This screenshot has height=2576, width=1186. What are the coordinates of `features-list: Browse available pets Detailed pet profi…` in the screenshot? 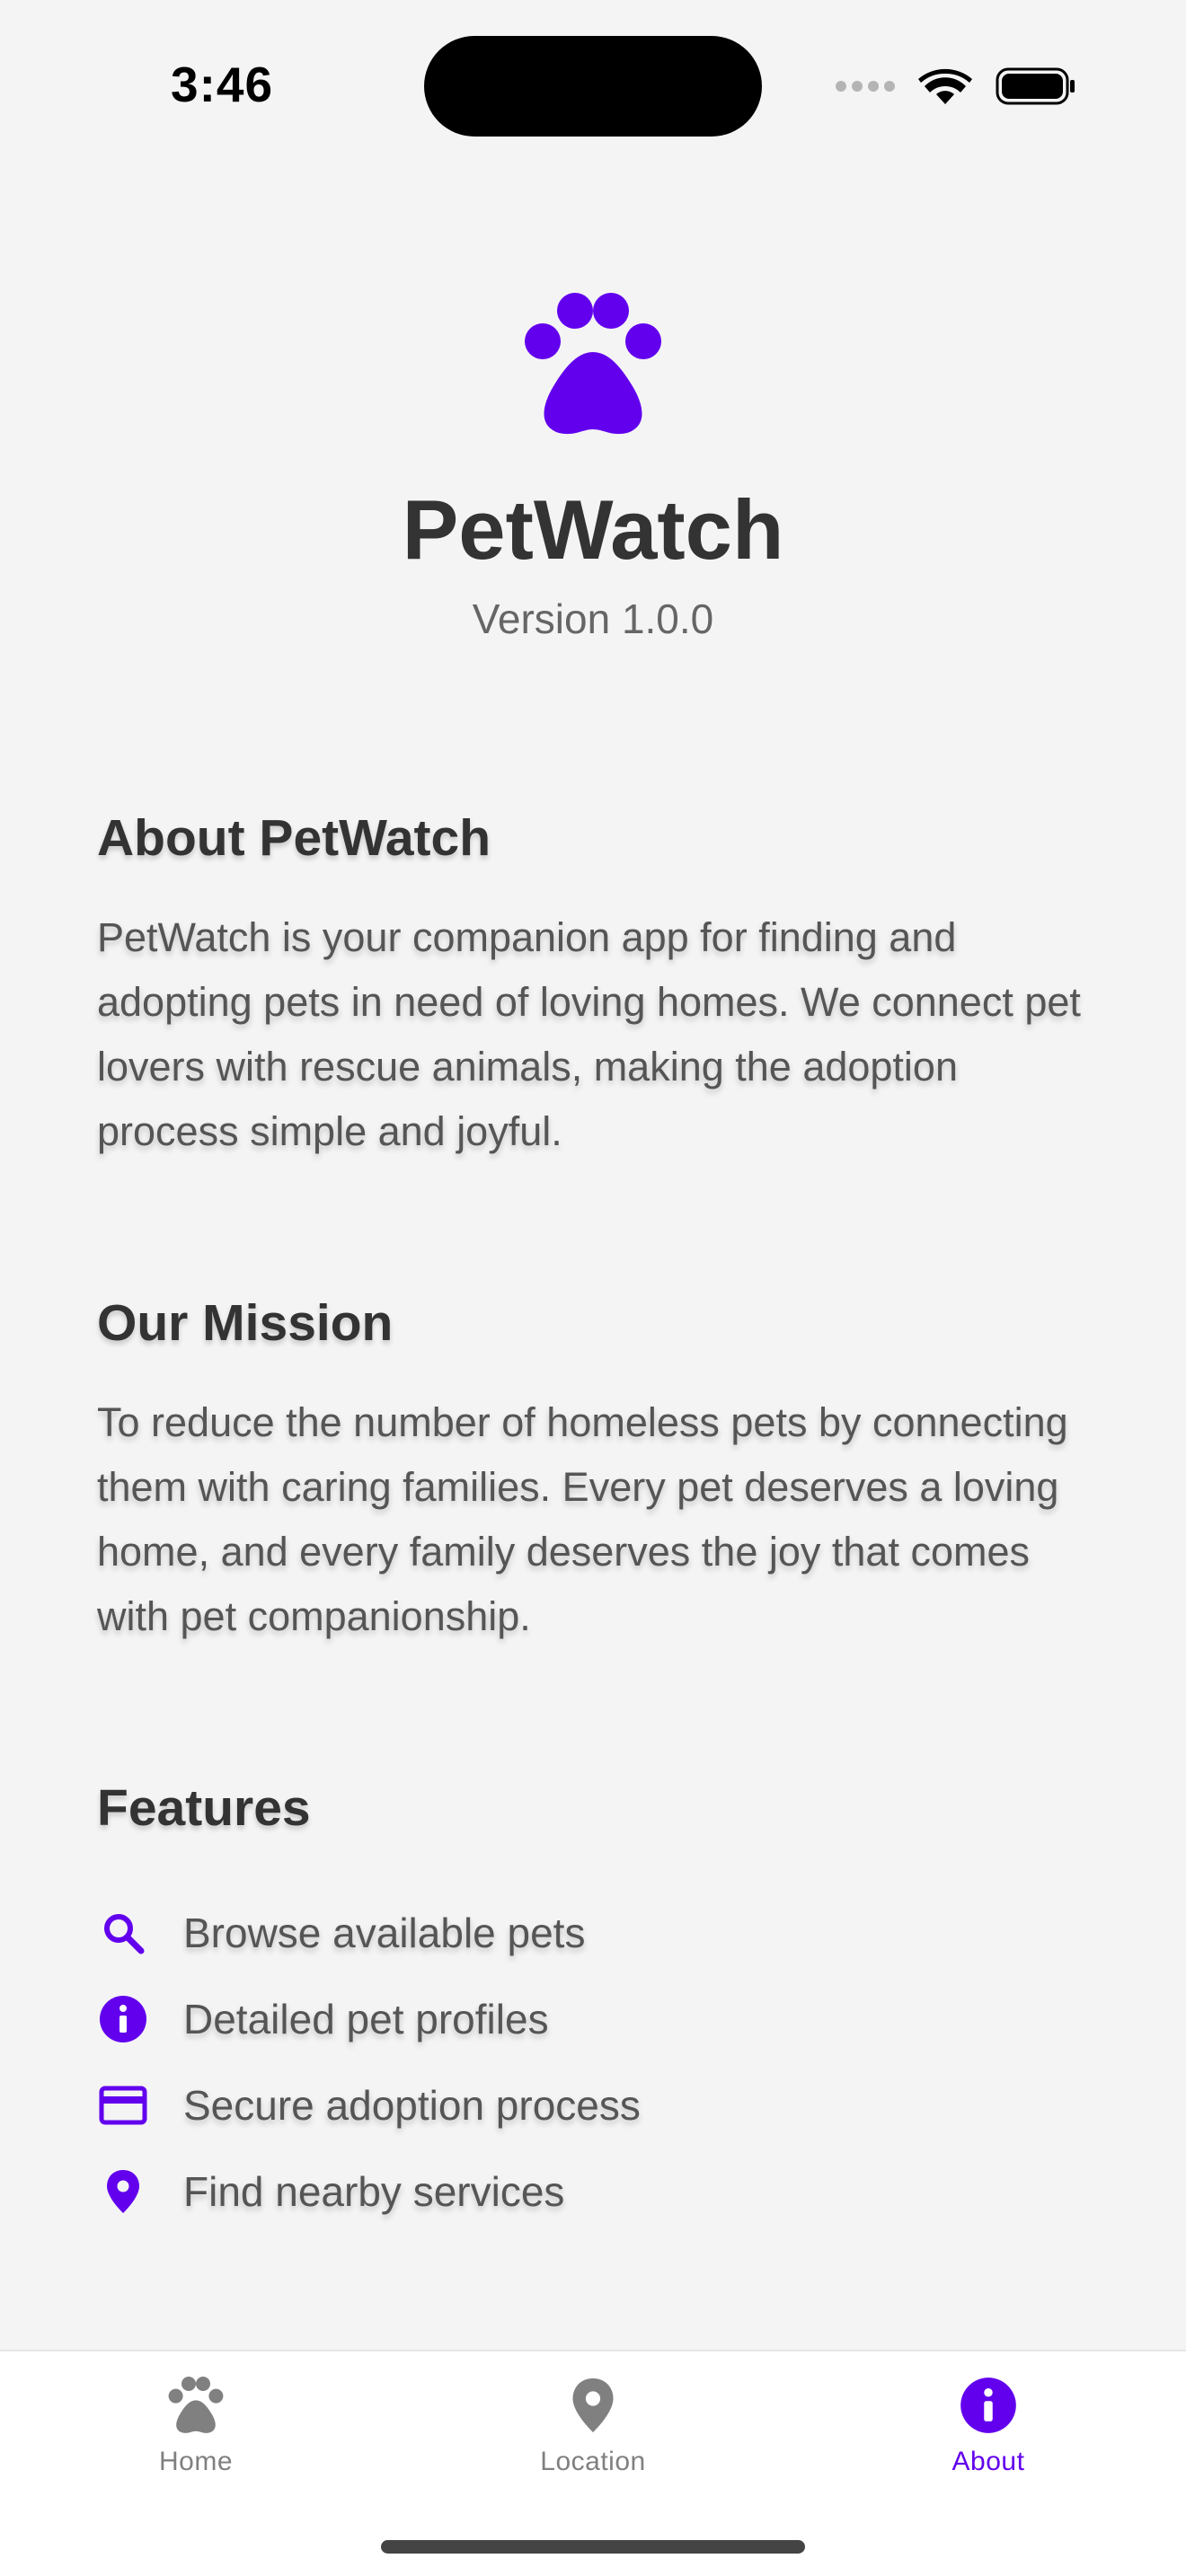 It's located at (369, 2062).